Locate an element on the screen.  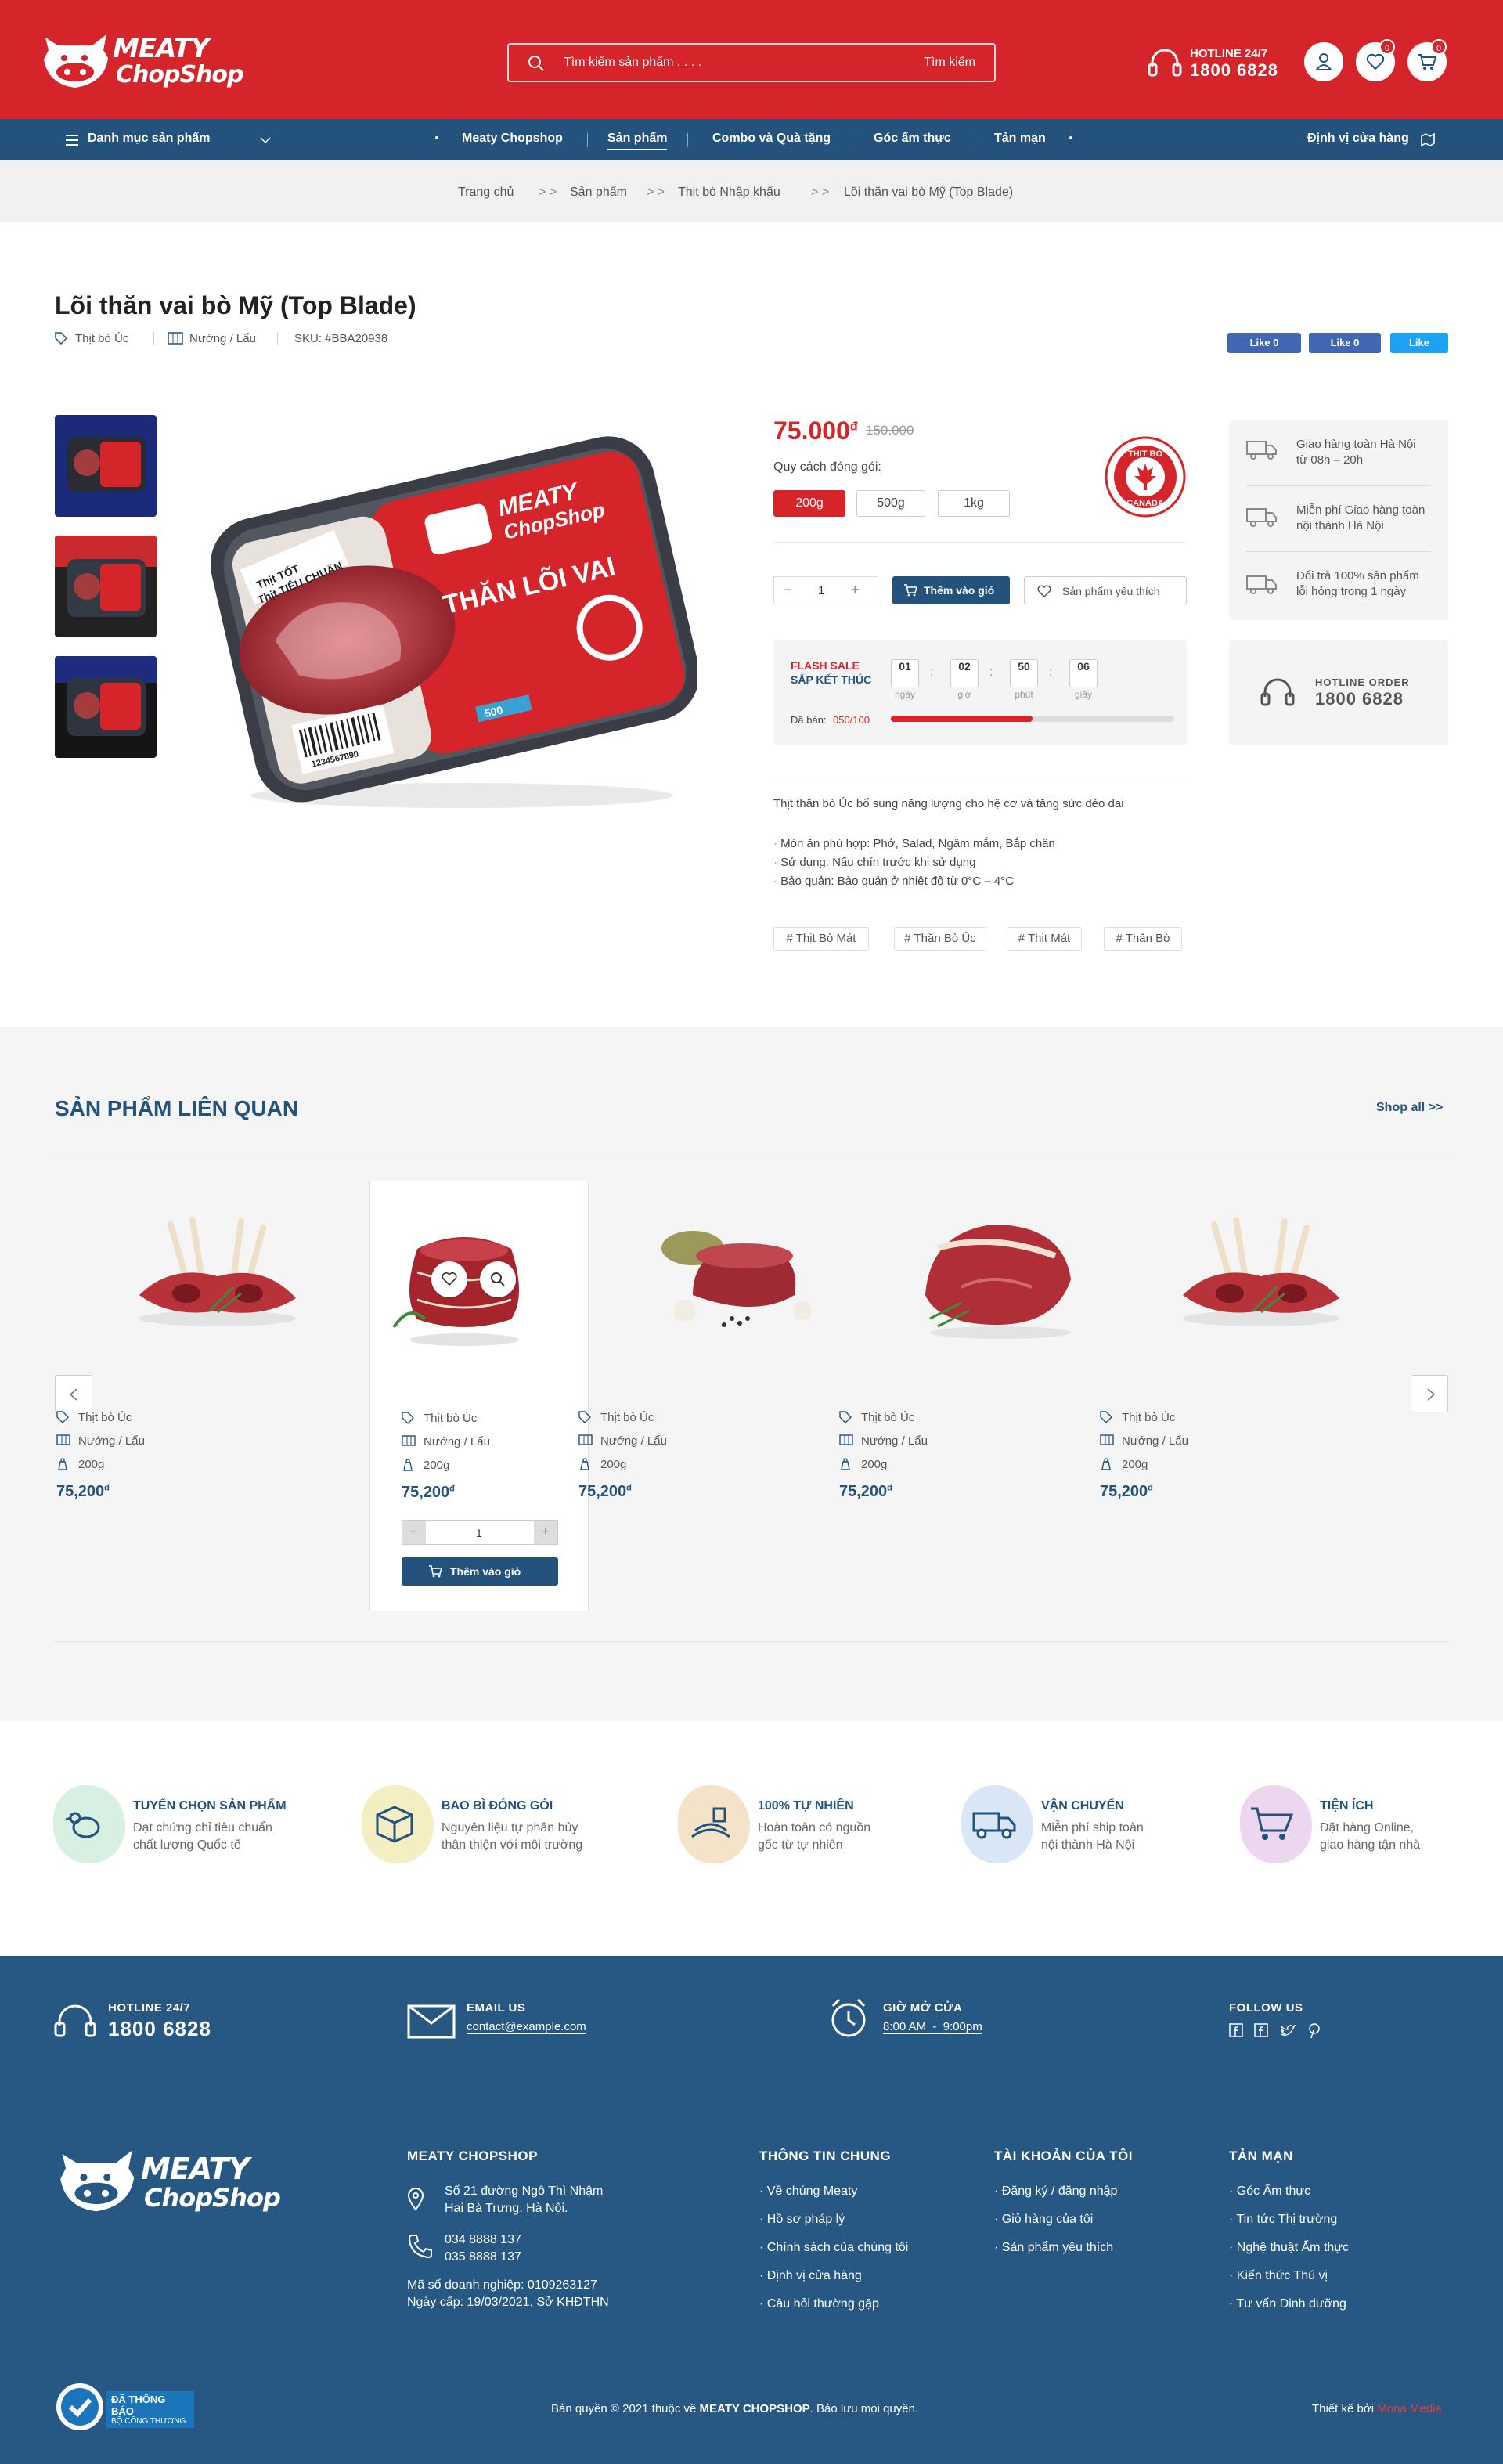
search-input: Tìm kiếm sản phẩm . . . . is located at coordinates (632, 63).